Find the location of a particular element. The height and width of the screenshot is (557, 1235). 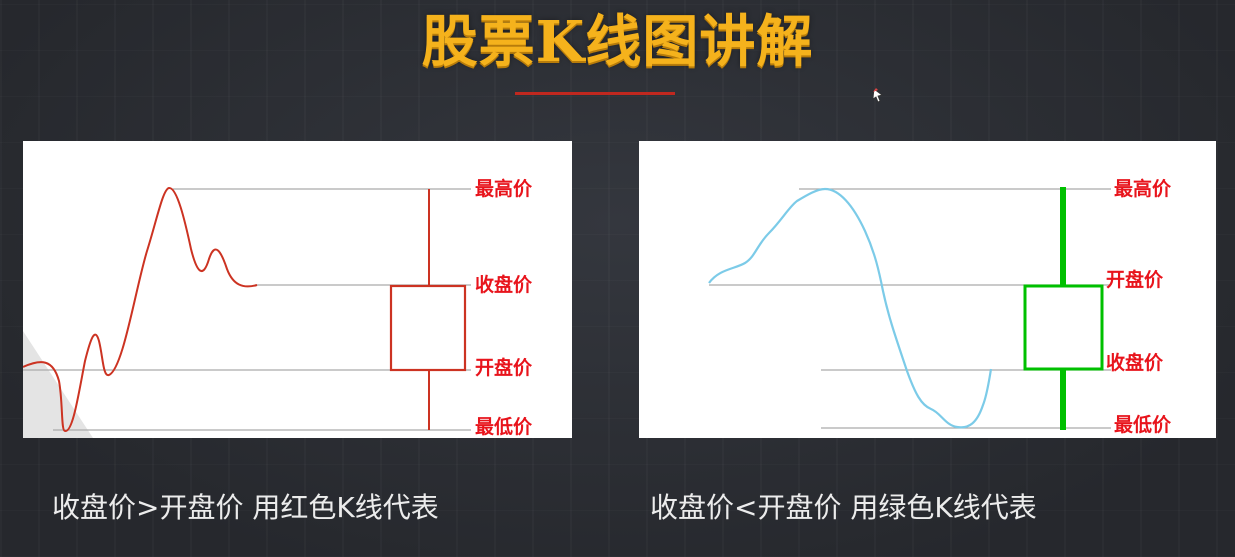

green-candle-body is located at coordinates (1063, 327).